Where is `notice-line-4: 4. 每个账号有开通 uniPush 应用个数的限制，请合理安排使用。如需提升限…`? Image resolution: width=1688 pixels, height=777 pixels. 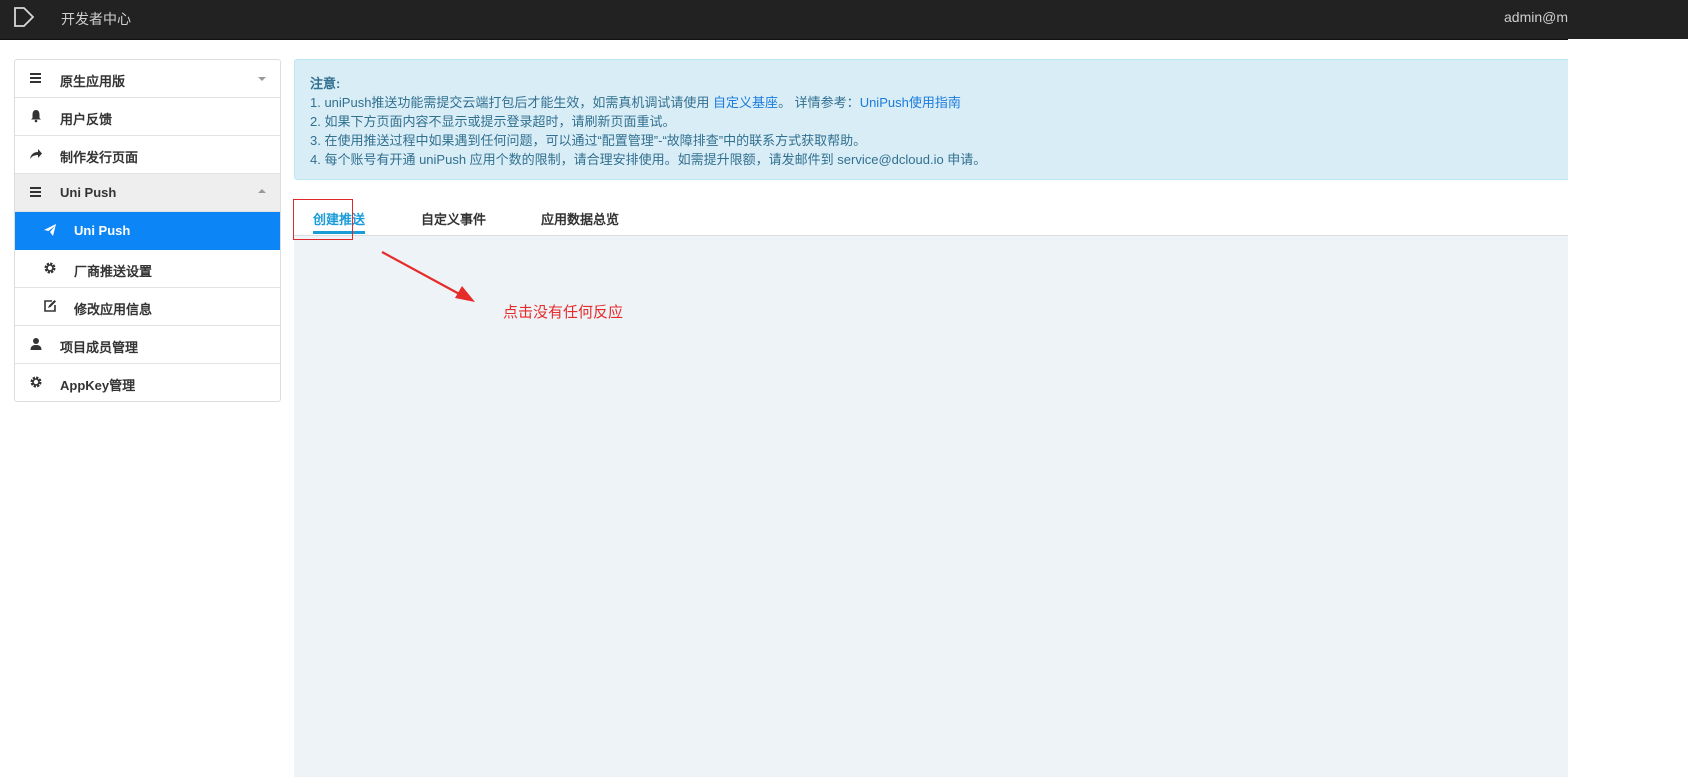
notice-line-4: 4. 每个账号有开通 uniPush 应用个数的限制，请合理安排使用。如需提升限… is located at coordinates (648, 159).